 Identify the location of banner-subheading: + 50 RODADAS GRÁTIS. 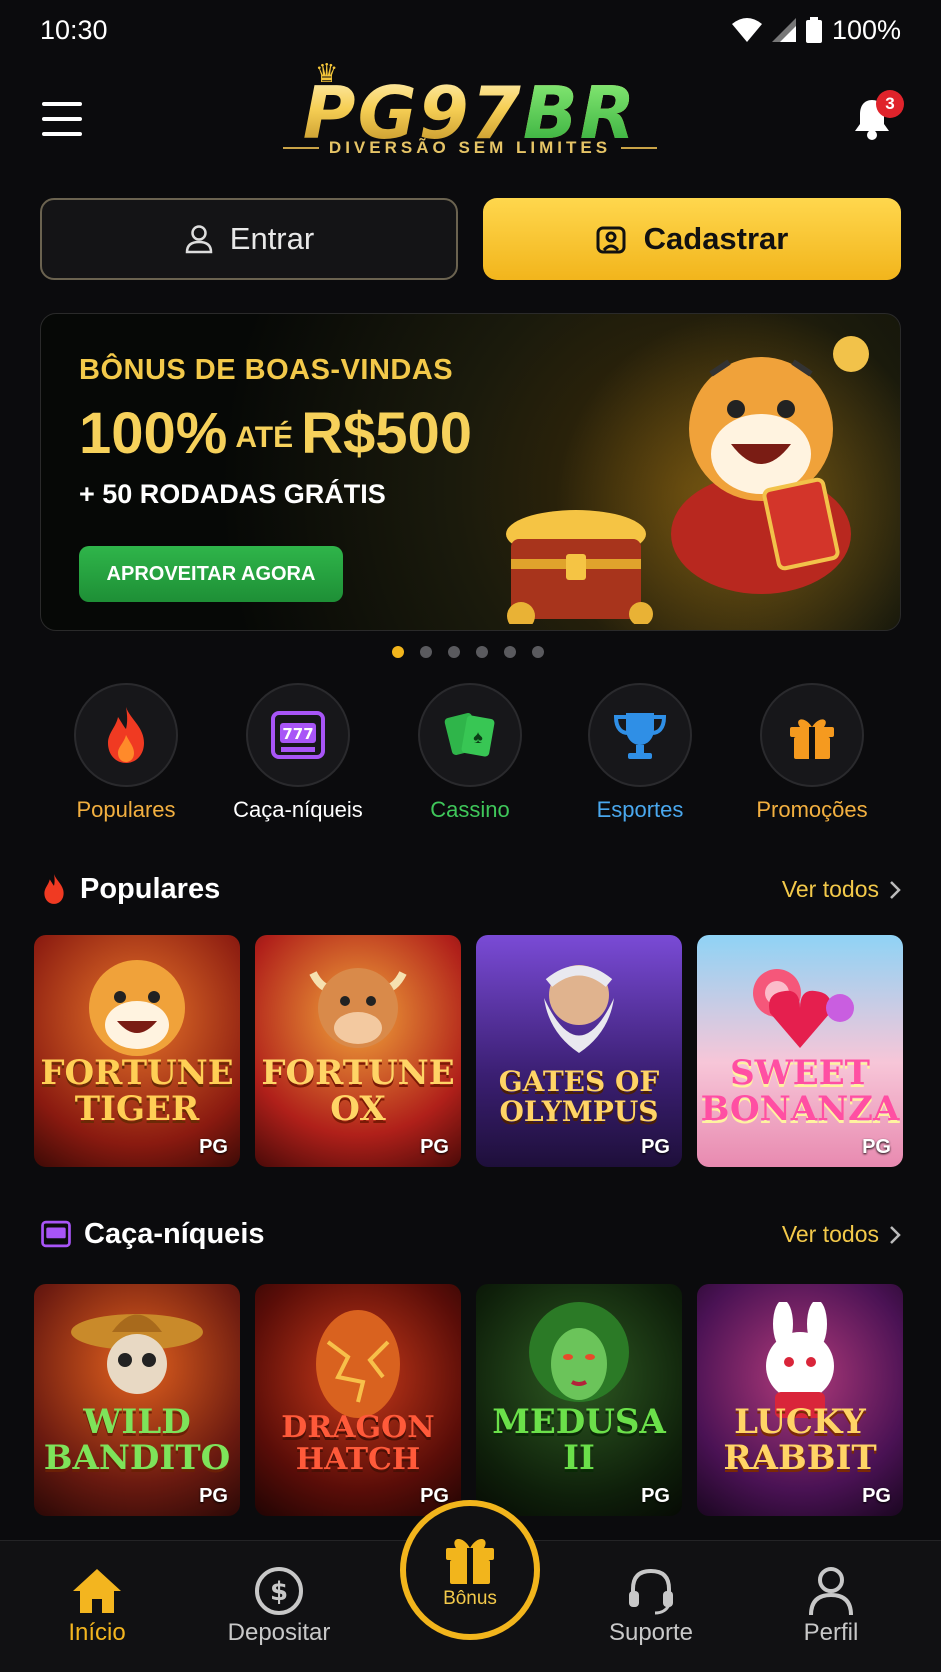
(232, 494).